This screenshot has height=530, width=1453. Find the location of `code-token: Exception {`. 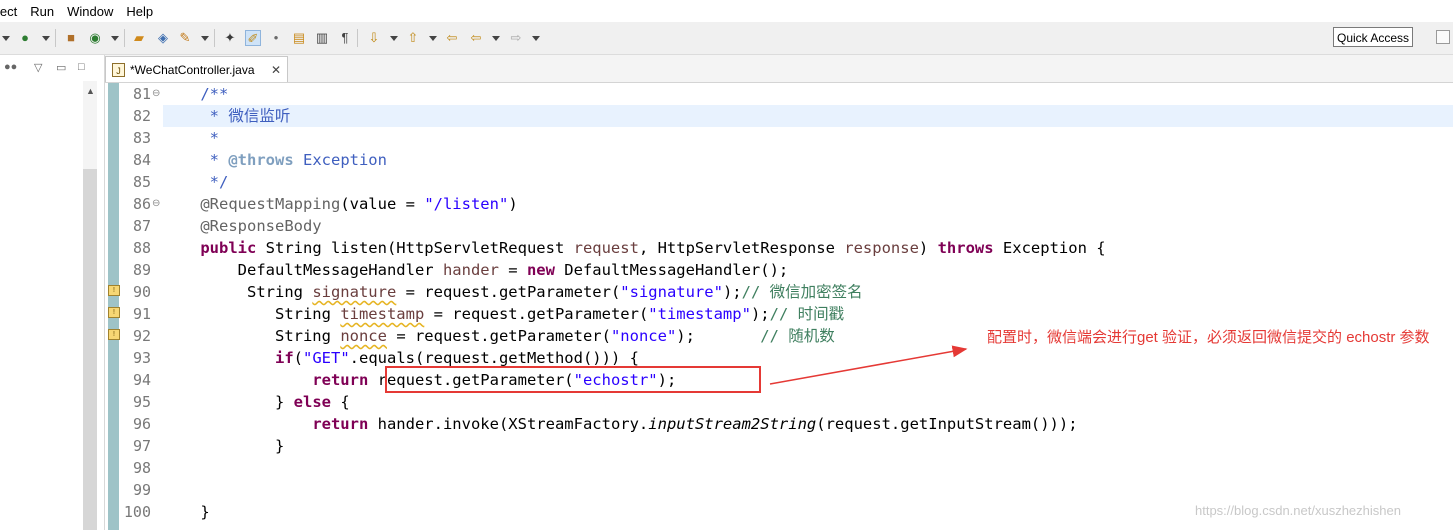

code-token: Exception { is located at coordinates (1049, 248).